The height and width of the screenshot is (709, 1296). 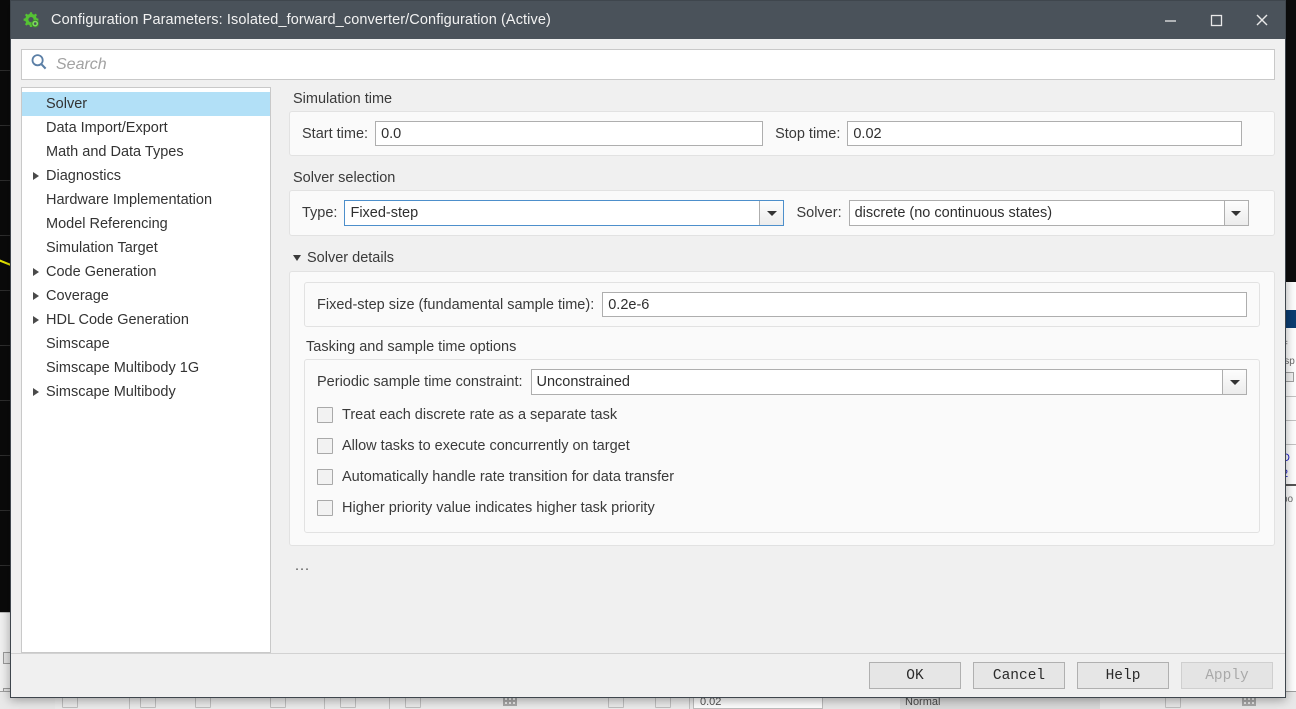 I want to click on search-icon, so click(x=39, y=64).